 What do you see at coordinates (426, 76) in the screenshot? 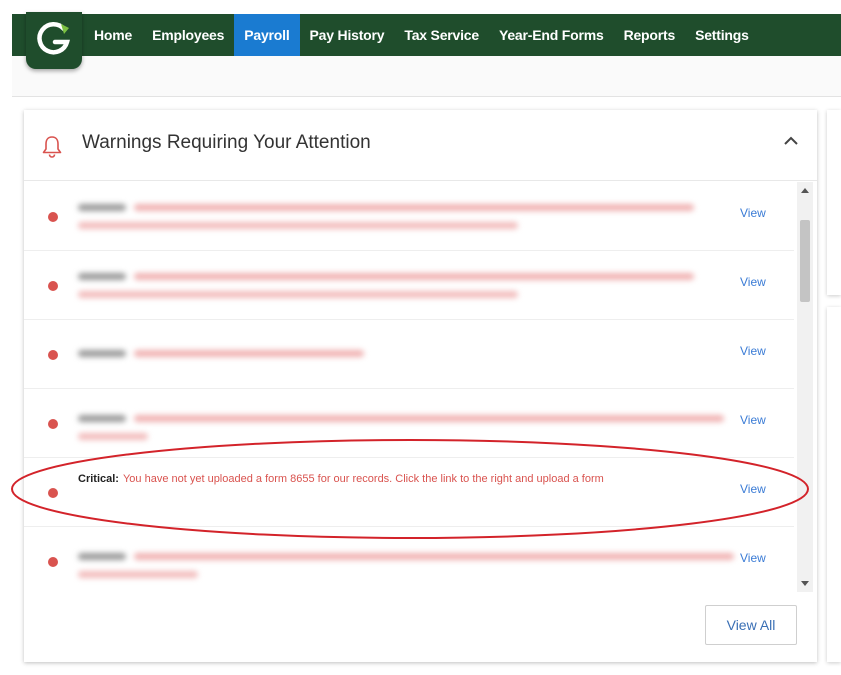
I see `sub-nav-bar` at bounding box center [426, 76].